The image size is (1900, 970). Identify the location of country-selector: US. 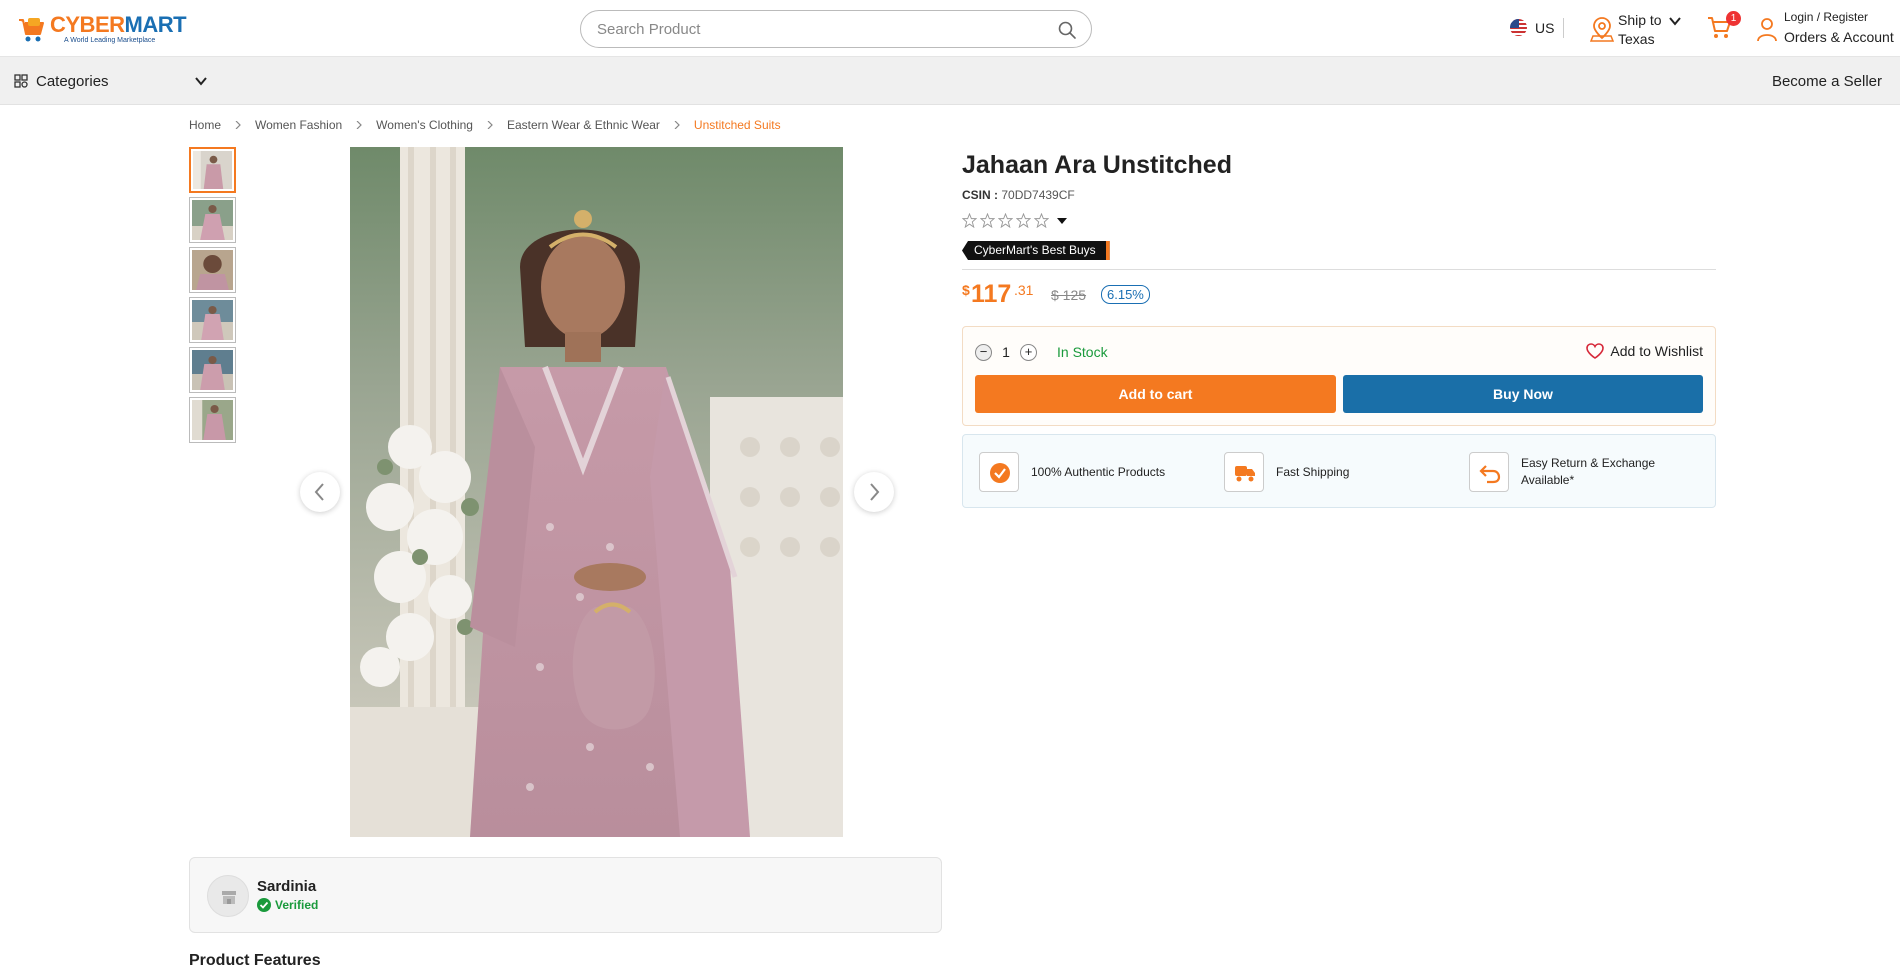
(1532, 27).